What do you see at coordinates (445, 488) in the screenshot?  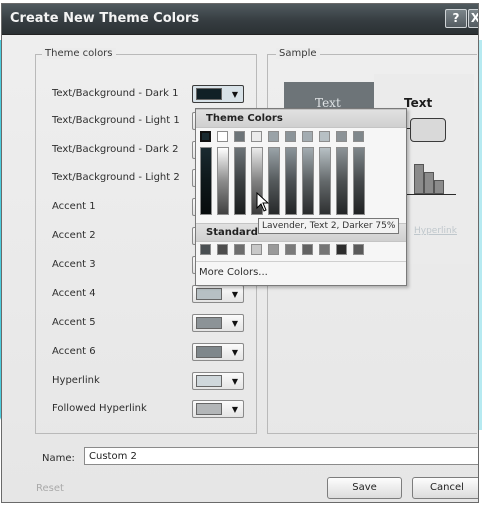 I see `cancel-button: Cancel` at bounding box center [445, 488].